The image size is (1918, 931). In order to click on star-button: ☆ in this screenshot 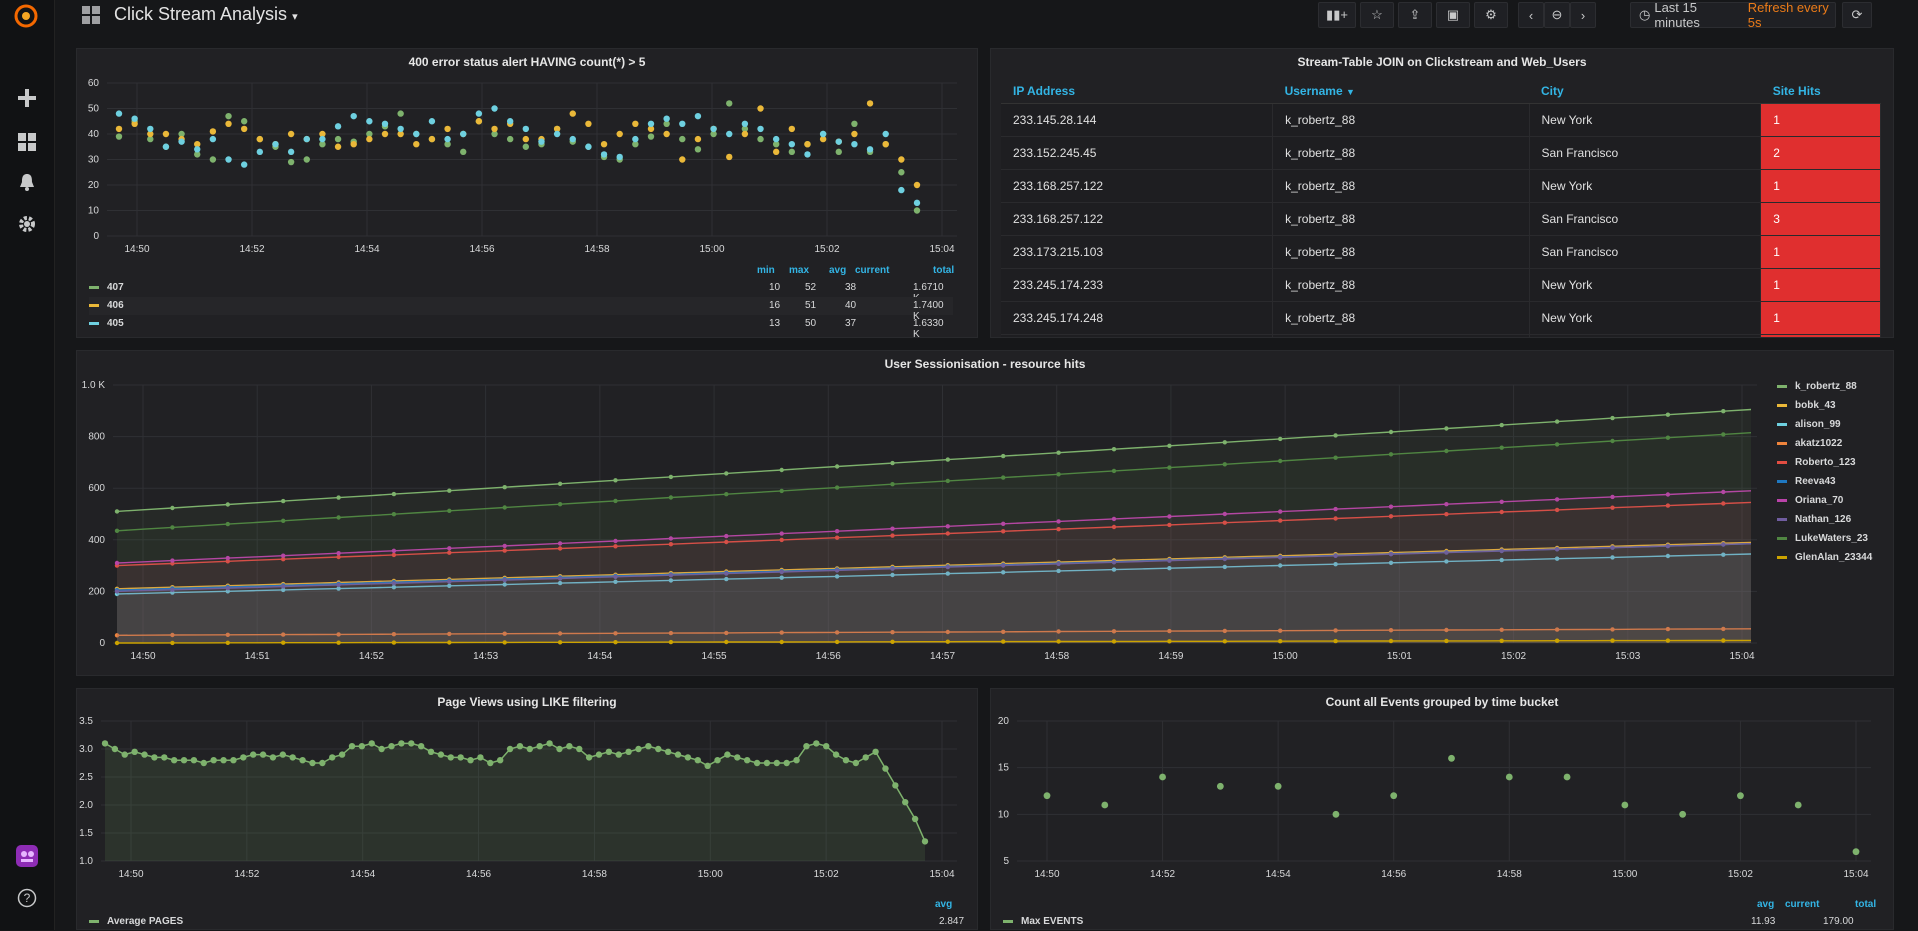, I will do `click(1377, 15)`.